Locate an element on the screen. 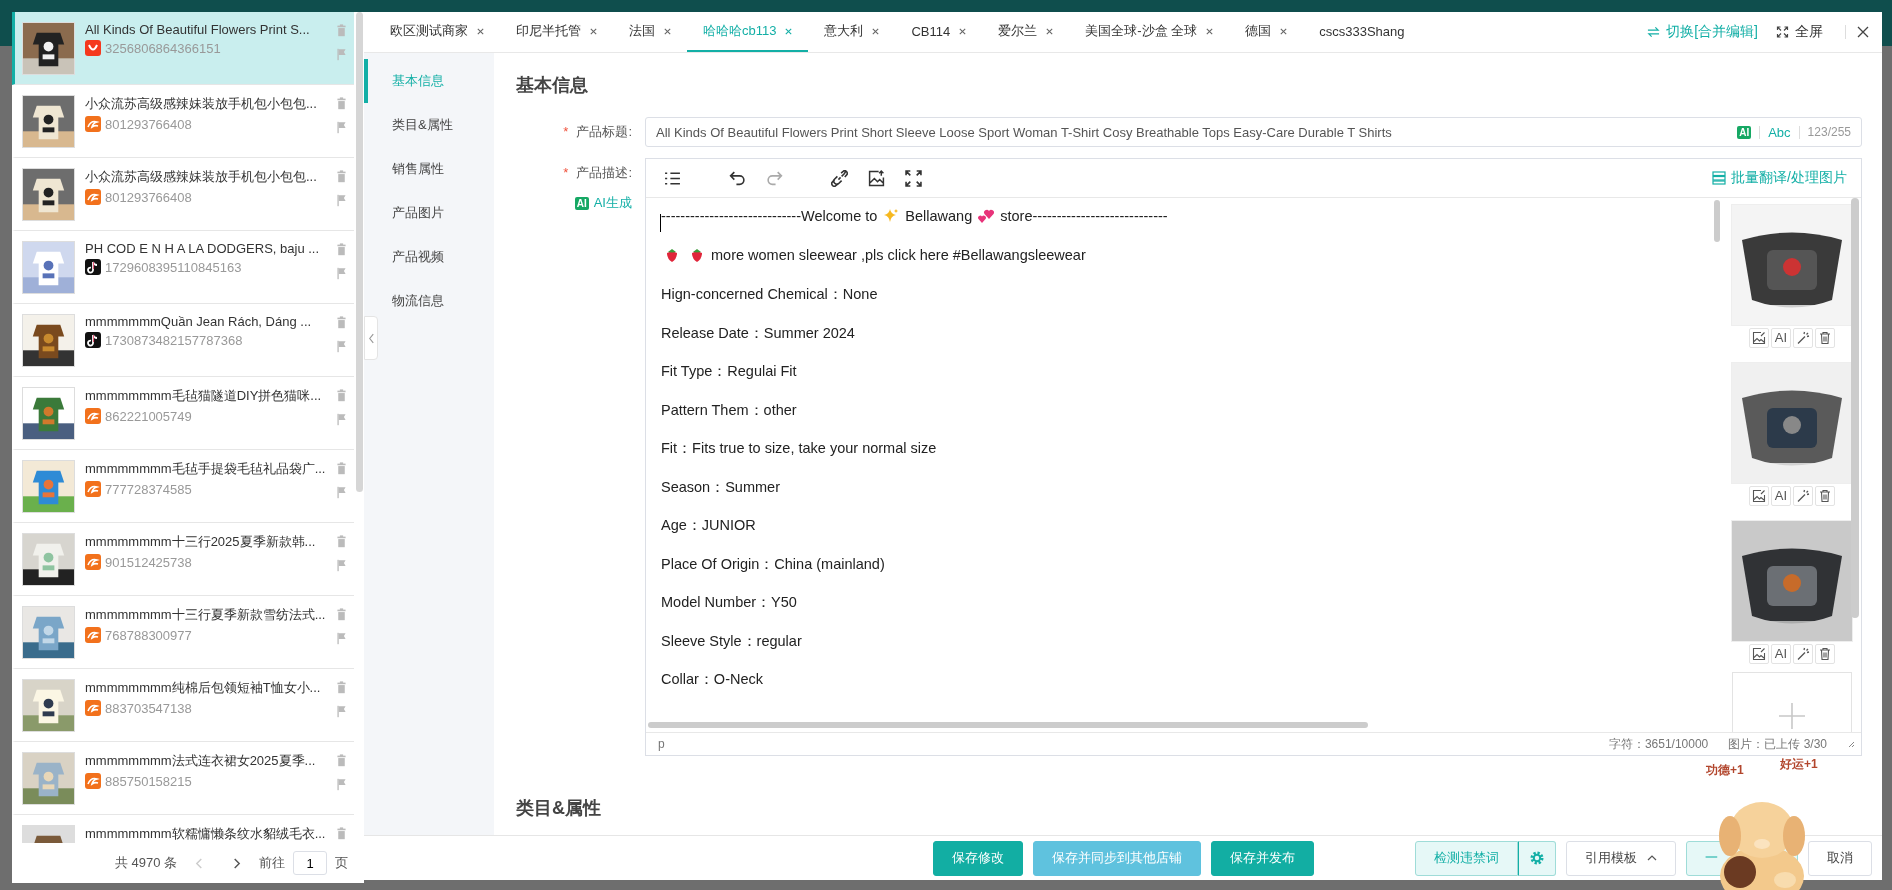 The width and height of the screenshot is (1892, 890). list-icon is located at coordinates (672, 178).